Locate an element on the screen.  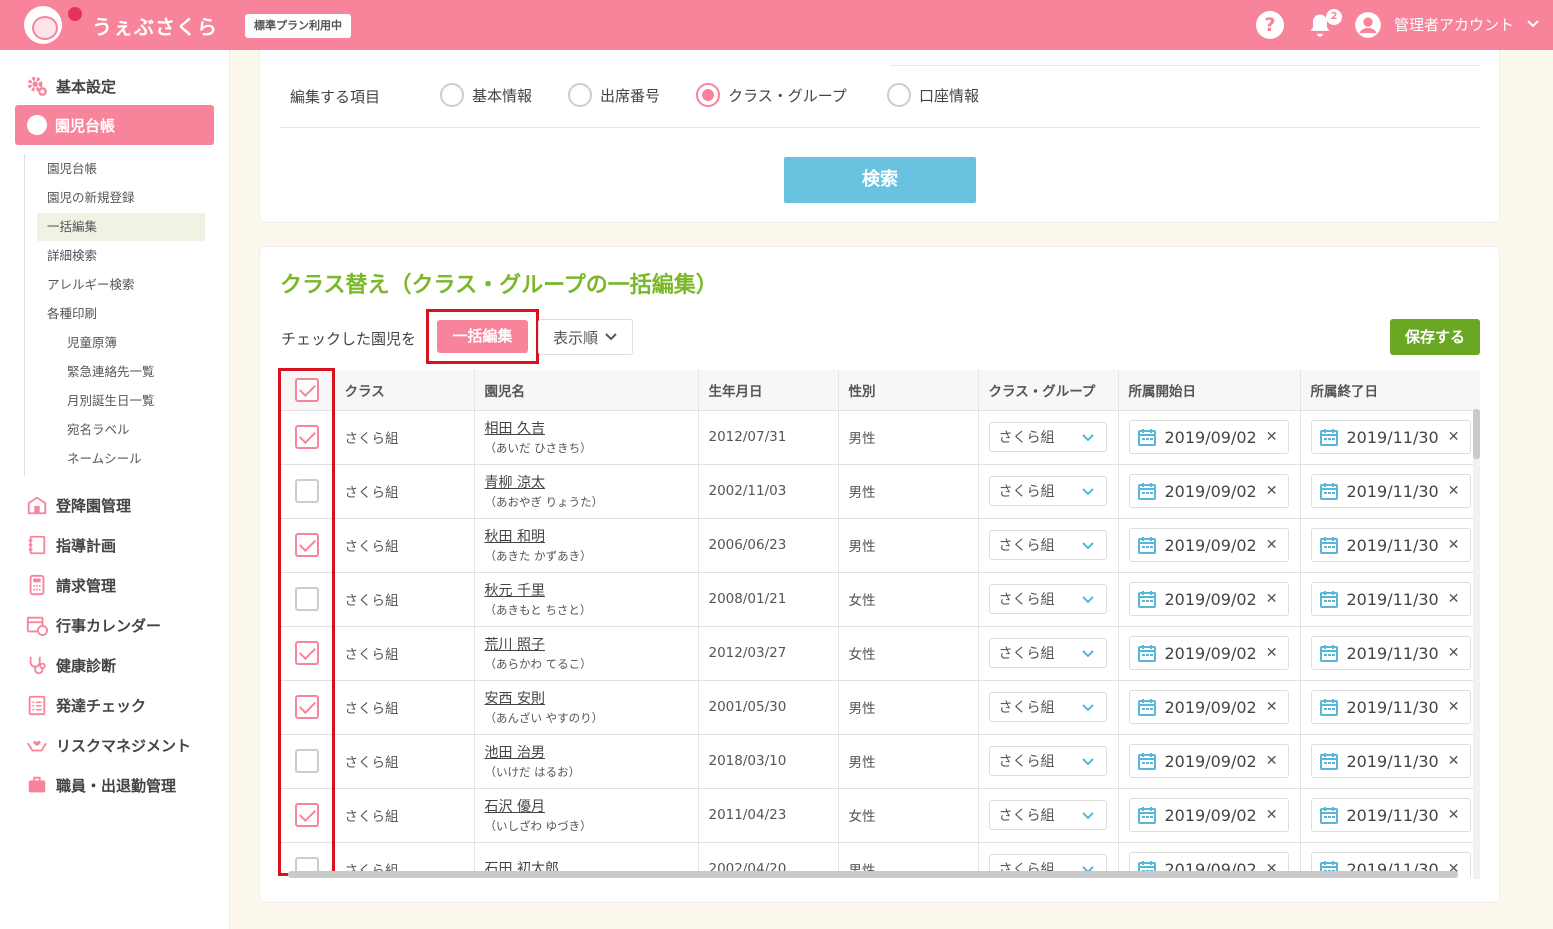
vertical-scrollbar is located at coordinates (1476, 644).